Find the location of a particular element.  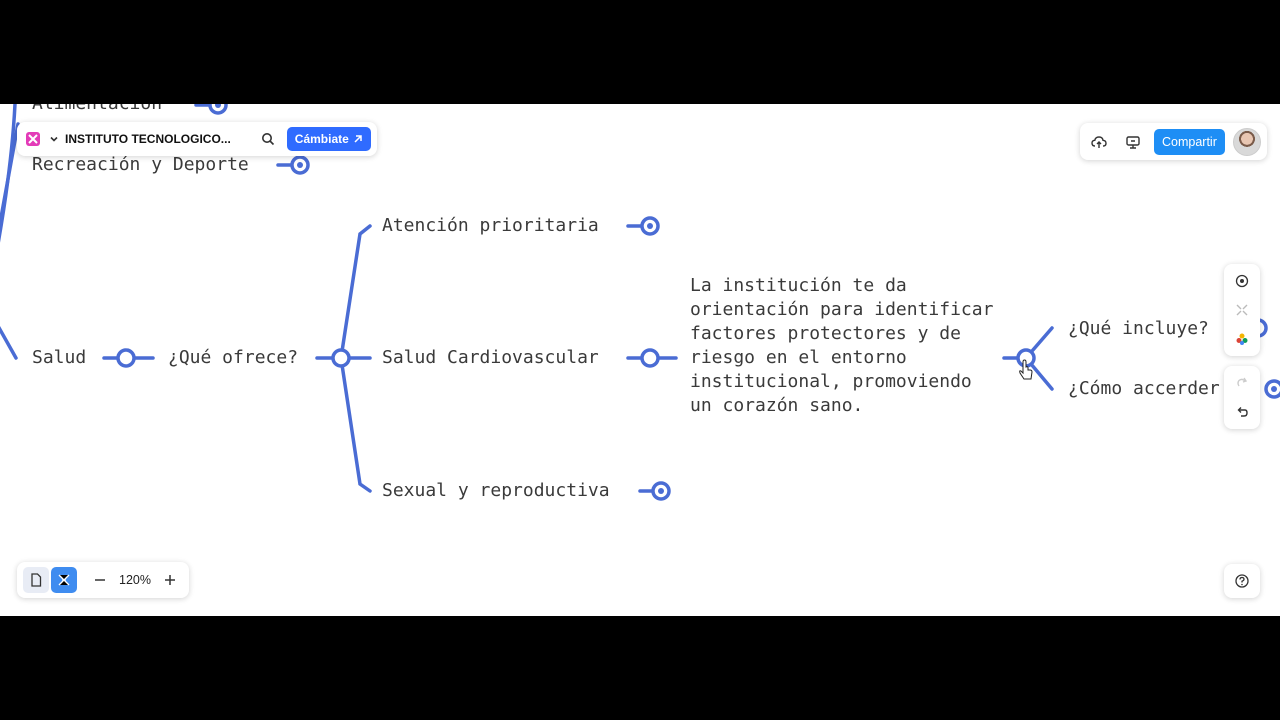

right-side-toolbar is located at coordinates (1242, 310).